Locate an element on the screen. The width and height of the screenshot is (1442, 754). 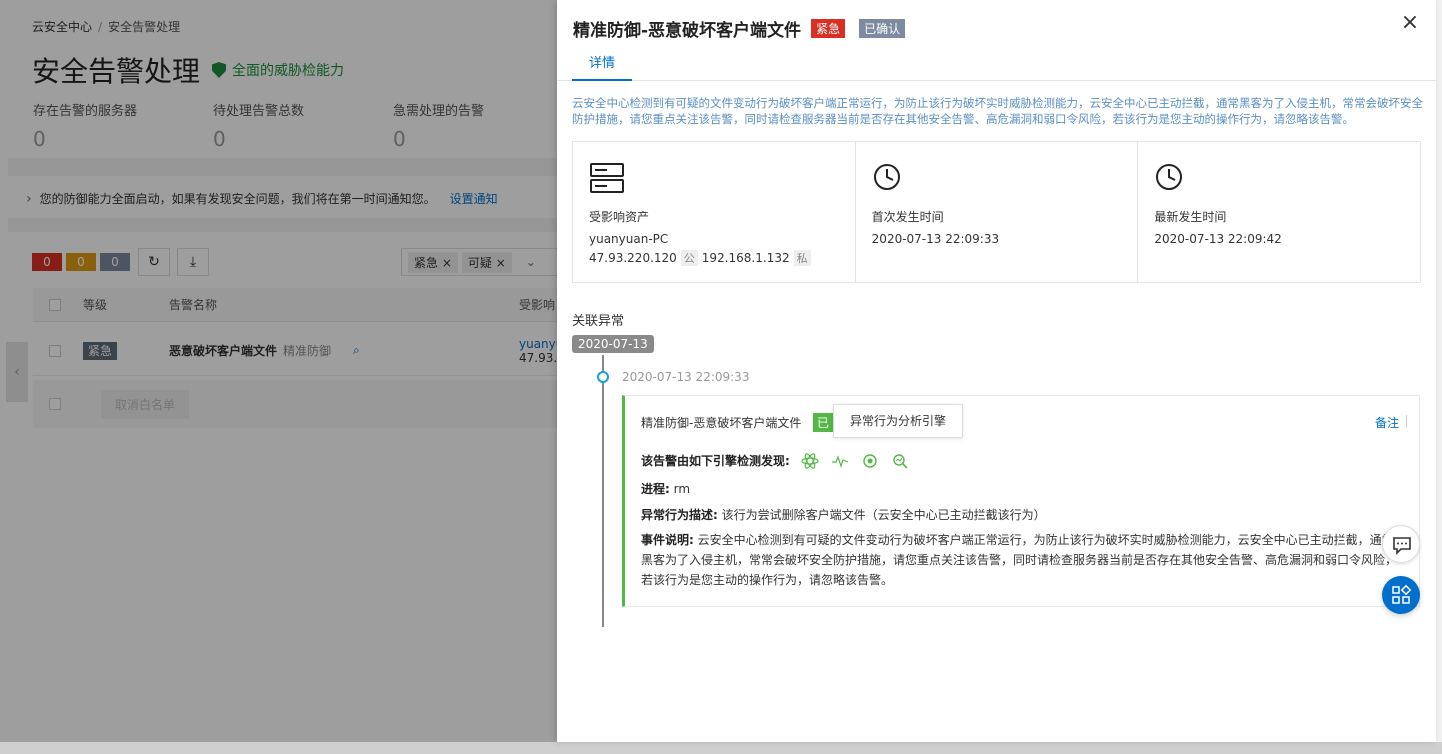
chat-button is located at coordinates (1401, 544).